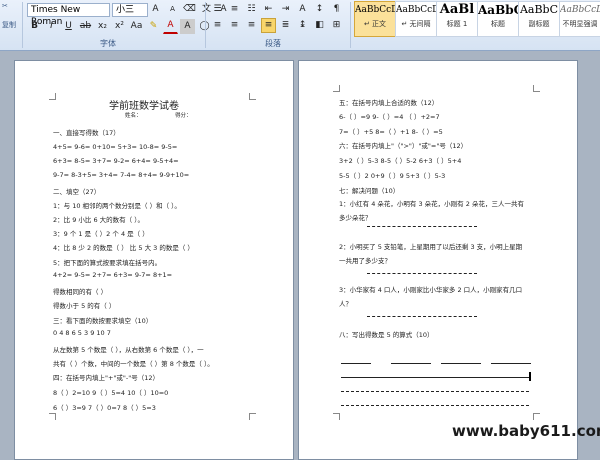  What do you see at coordinates (115, 147) in the screenshot?
I see `text-line: 4+5= 9-6= 0+10= 5+3= 10-8= 9-5=` at bounding box center [115, 147].